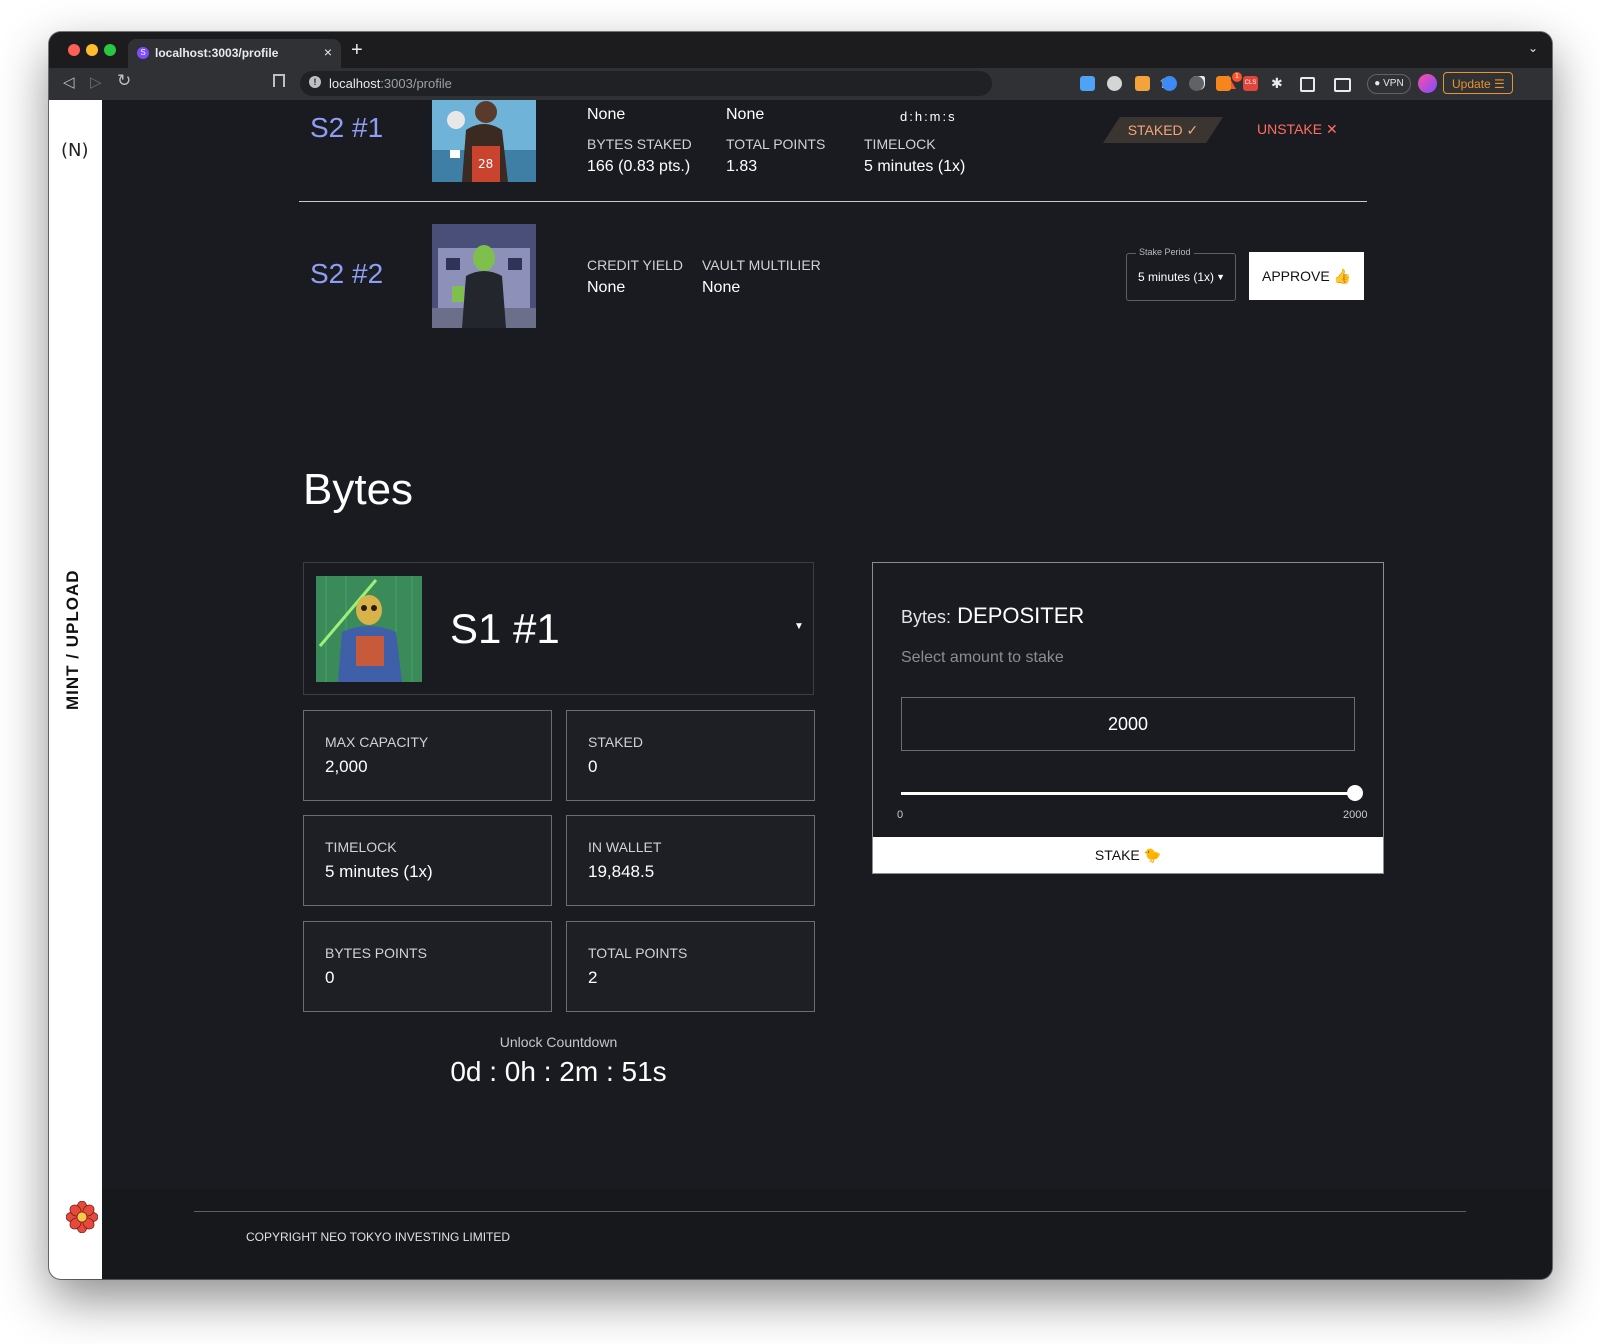 The width and height of the screenshot is (1600, 1344). I want to click on stake-period-label: Stake Period, so click(1165, 252).